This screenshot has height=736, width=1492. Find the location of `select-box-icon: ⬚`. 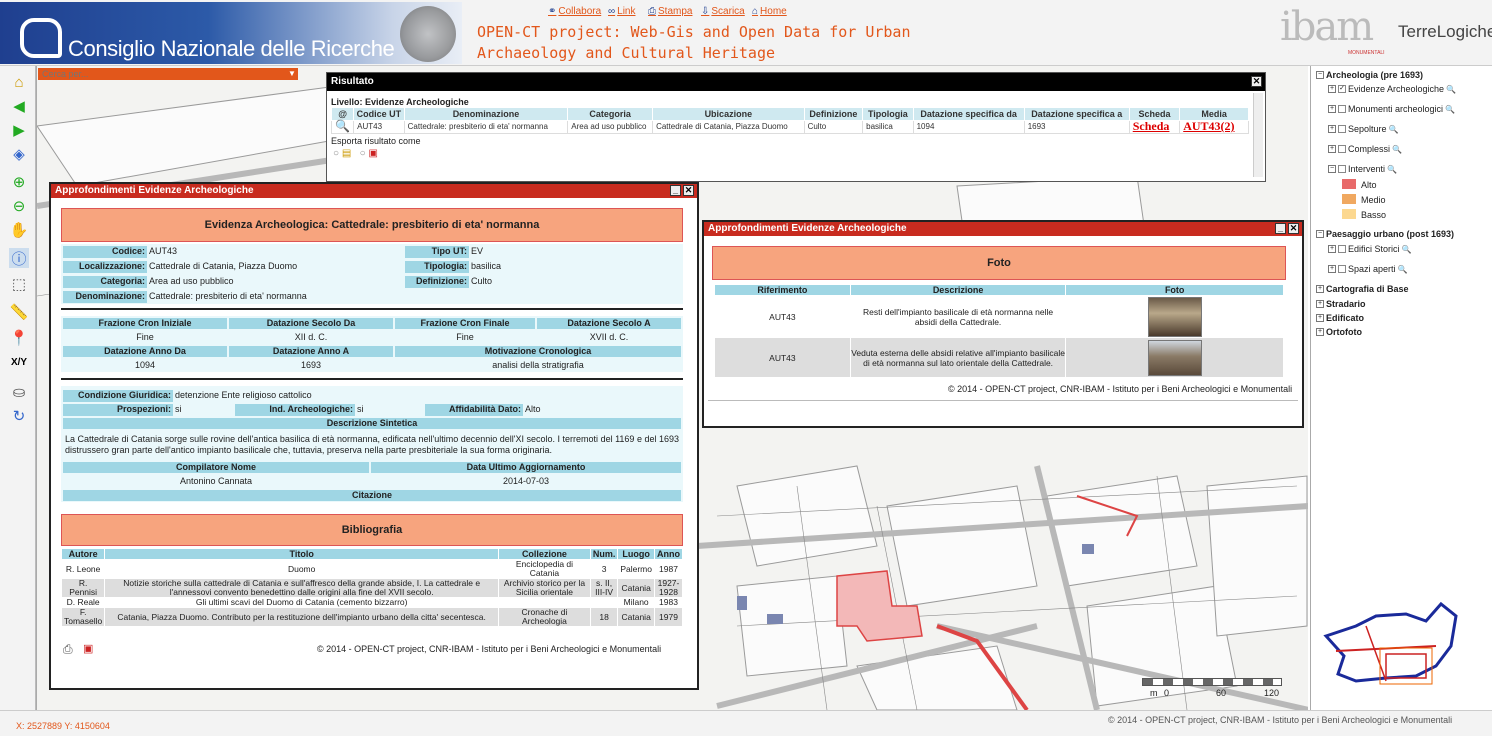

select-box-icon: ⬚ is located at coordinates (19, 284).